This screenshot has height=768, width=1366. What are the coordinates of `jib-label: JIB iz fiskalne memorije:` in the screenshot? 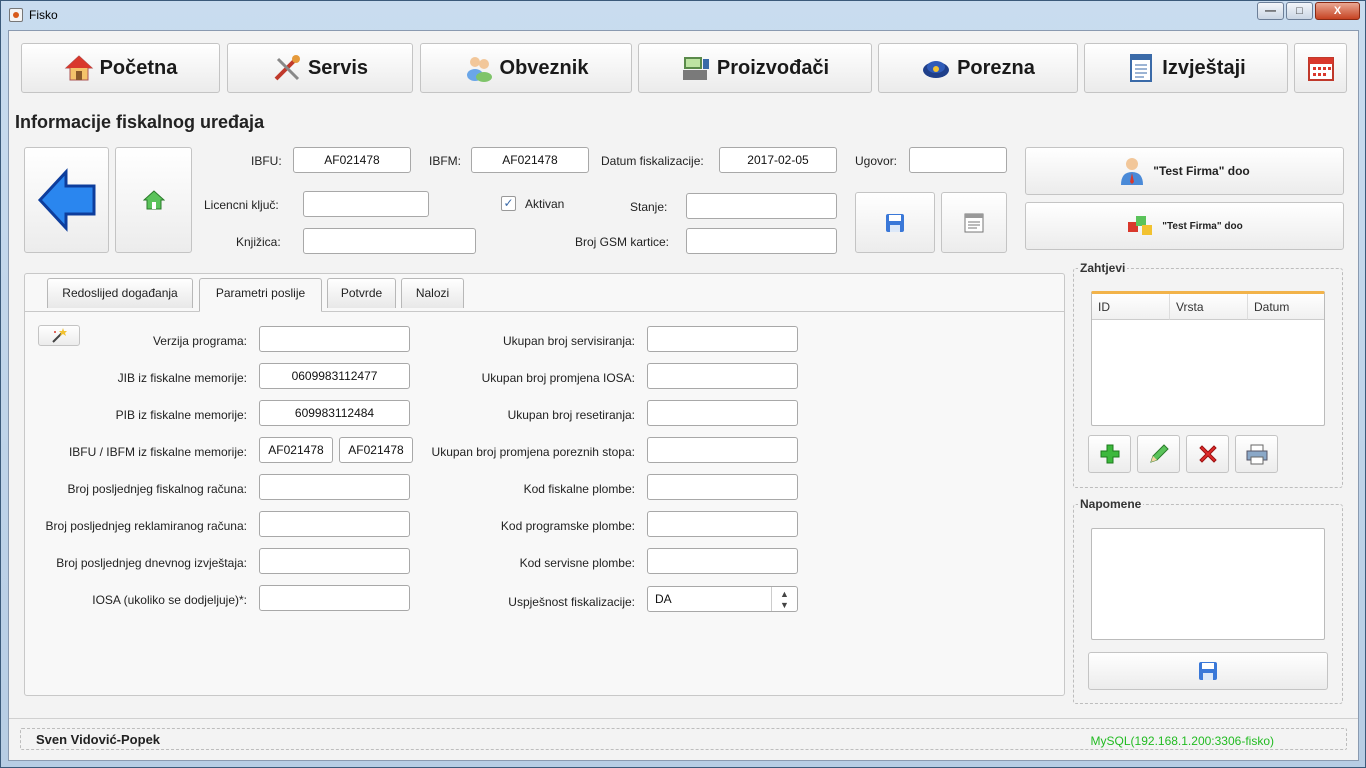 It's located at (182, 378).